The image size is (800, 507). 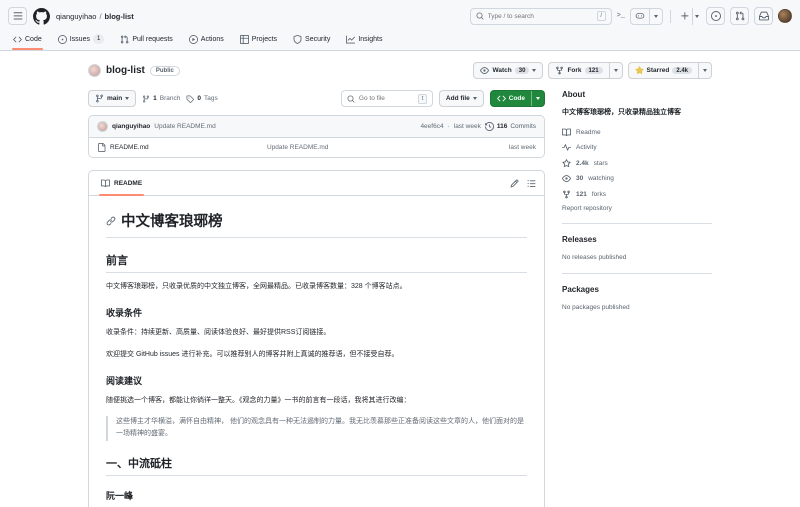 What do you see at coordinates (318, 39) in the screenshot?
I see `tab-label: Security` at bounding box center [318, 39].